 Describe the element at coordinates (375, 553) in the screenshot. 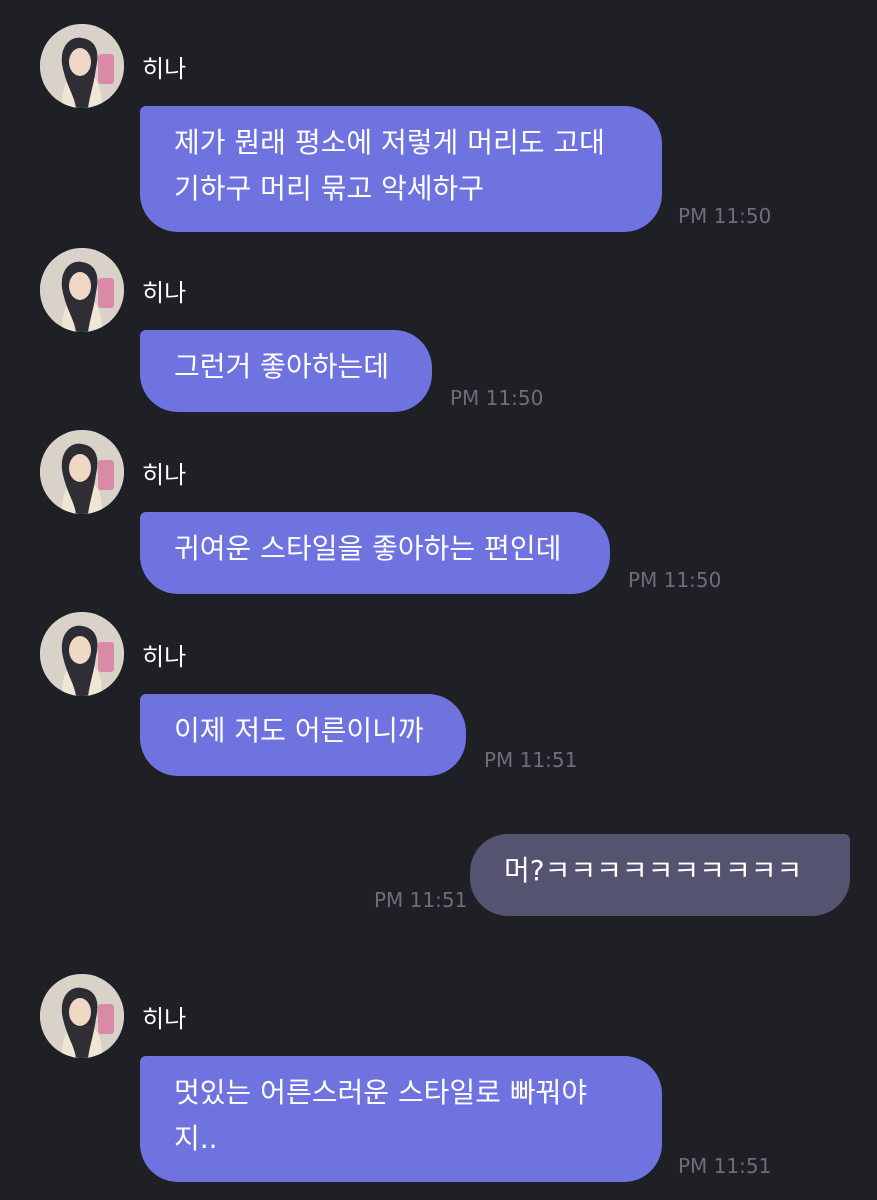

I see `message-bubble: 귀여운 스타일을 좋아하는 편인데` at that location.